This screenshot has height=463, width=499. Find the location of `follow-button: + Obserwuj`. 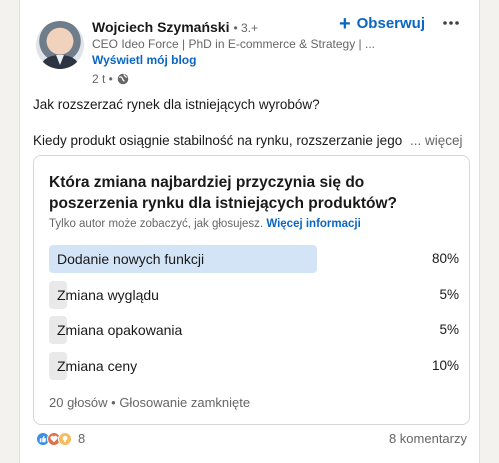

follow-button: + Obserwuj is located at coordinates (381, 23).